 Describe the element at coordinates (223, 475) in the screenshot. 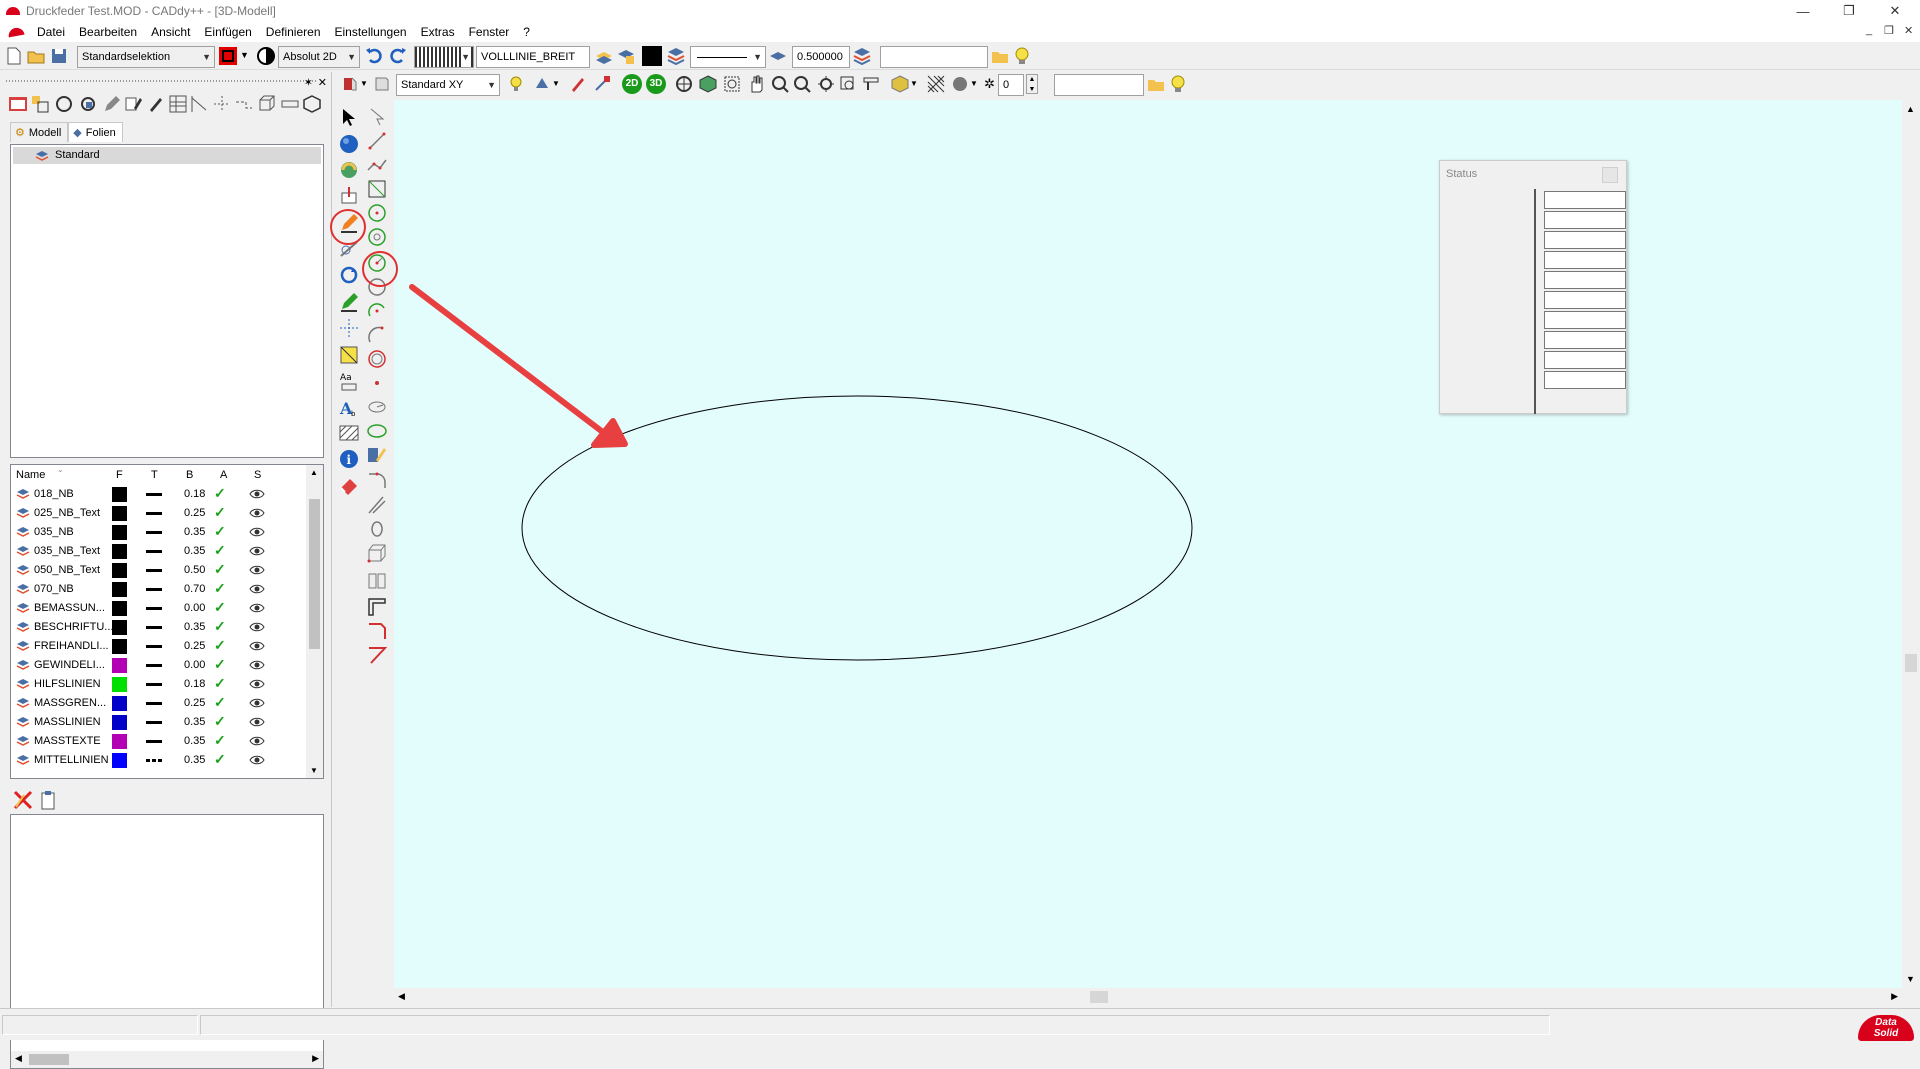

I see `column-header-active: A` at that location.